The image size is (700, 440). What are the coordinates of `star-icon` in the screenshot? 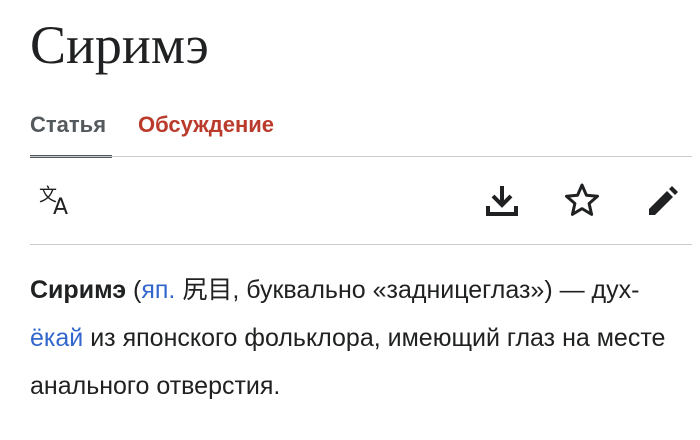 It's located at (582, 202).